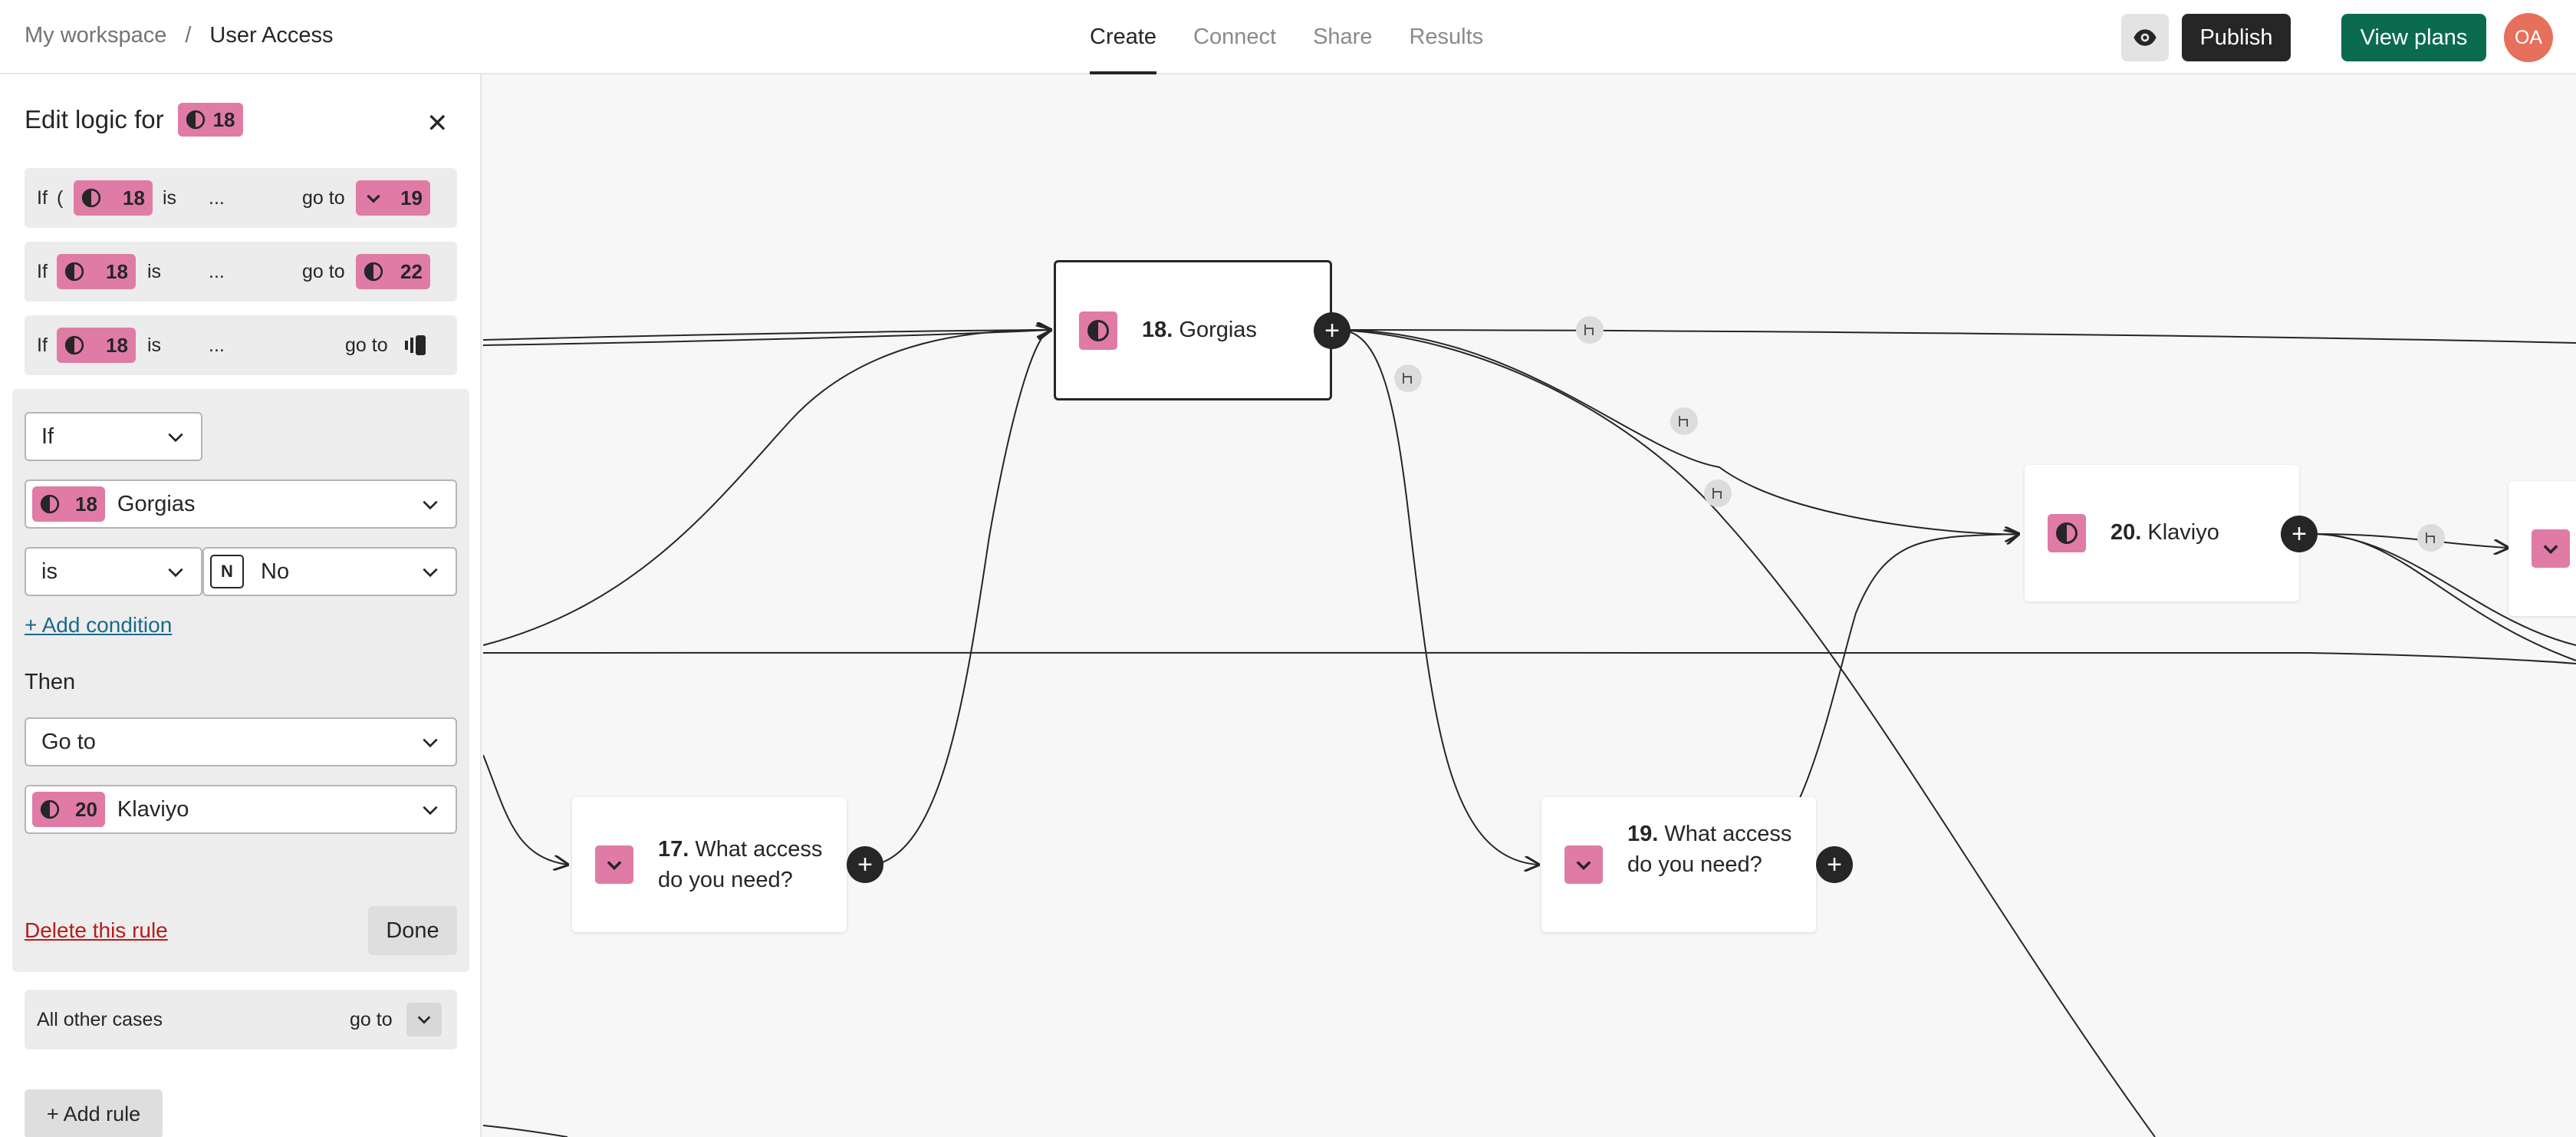  I want to click on rule-target-number: 19, so click(411, 197).